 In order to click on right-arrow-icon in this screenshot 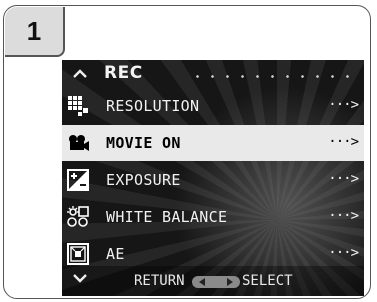, I will do `click(230, 282)`.